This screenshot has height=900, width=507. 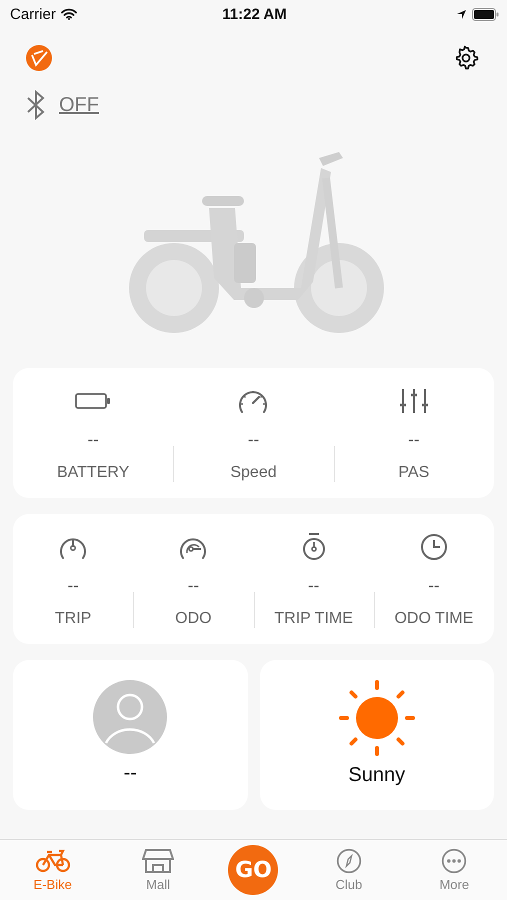 I want to click on tab-item: More, so click(x=454, y=870).